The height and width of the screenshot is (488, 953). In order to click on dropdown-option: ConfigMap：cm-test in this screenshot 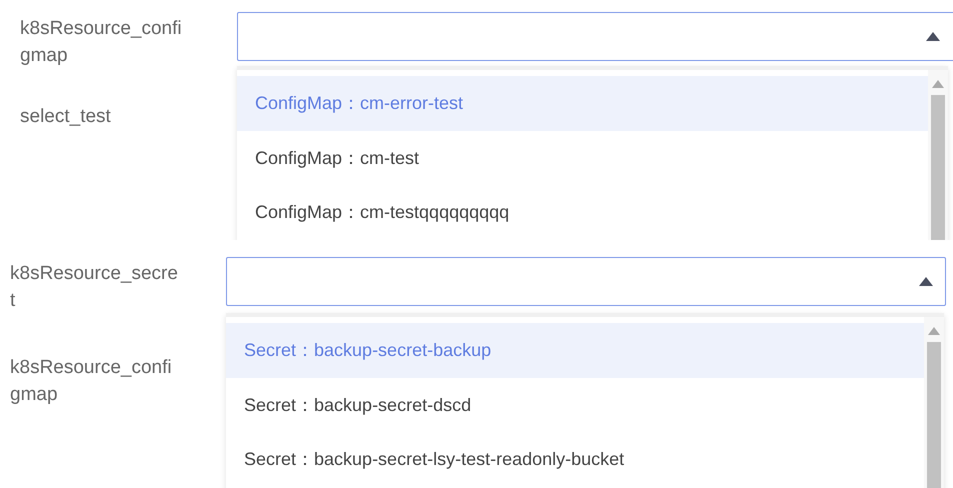, I will do `click(582, 157)`.